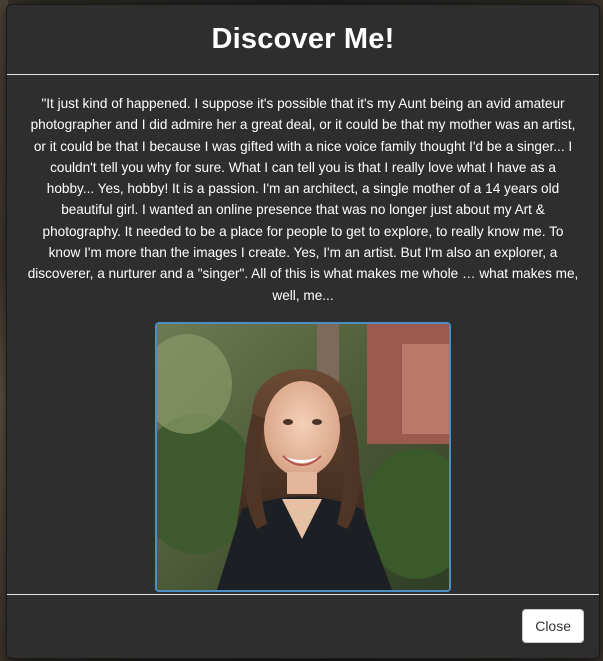 The width and height of the screenshot is (603, 661). What do you see at coordinates (553, 626) in the screenshot?
I see `close-button: Close` at bounding box center [553, 626].